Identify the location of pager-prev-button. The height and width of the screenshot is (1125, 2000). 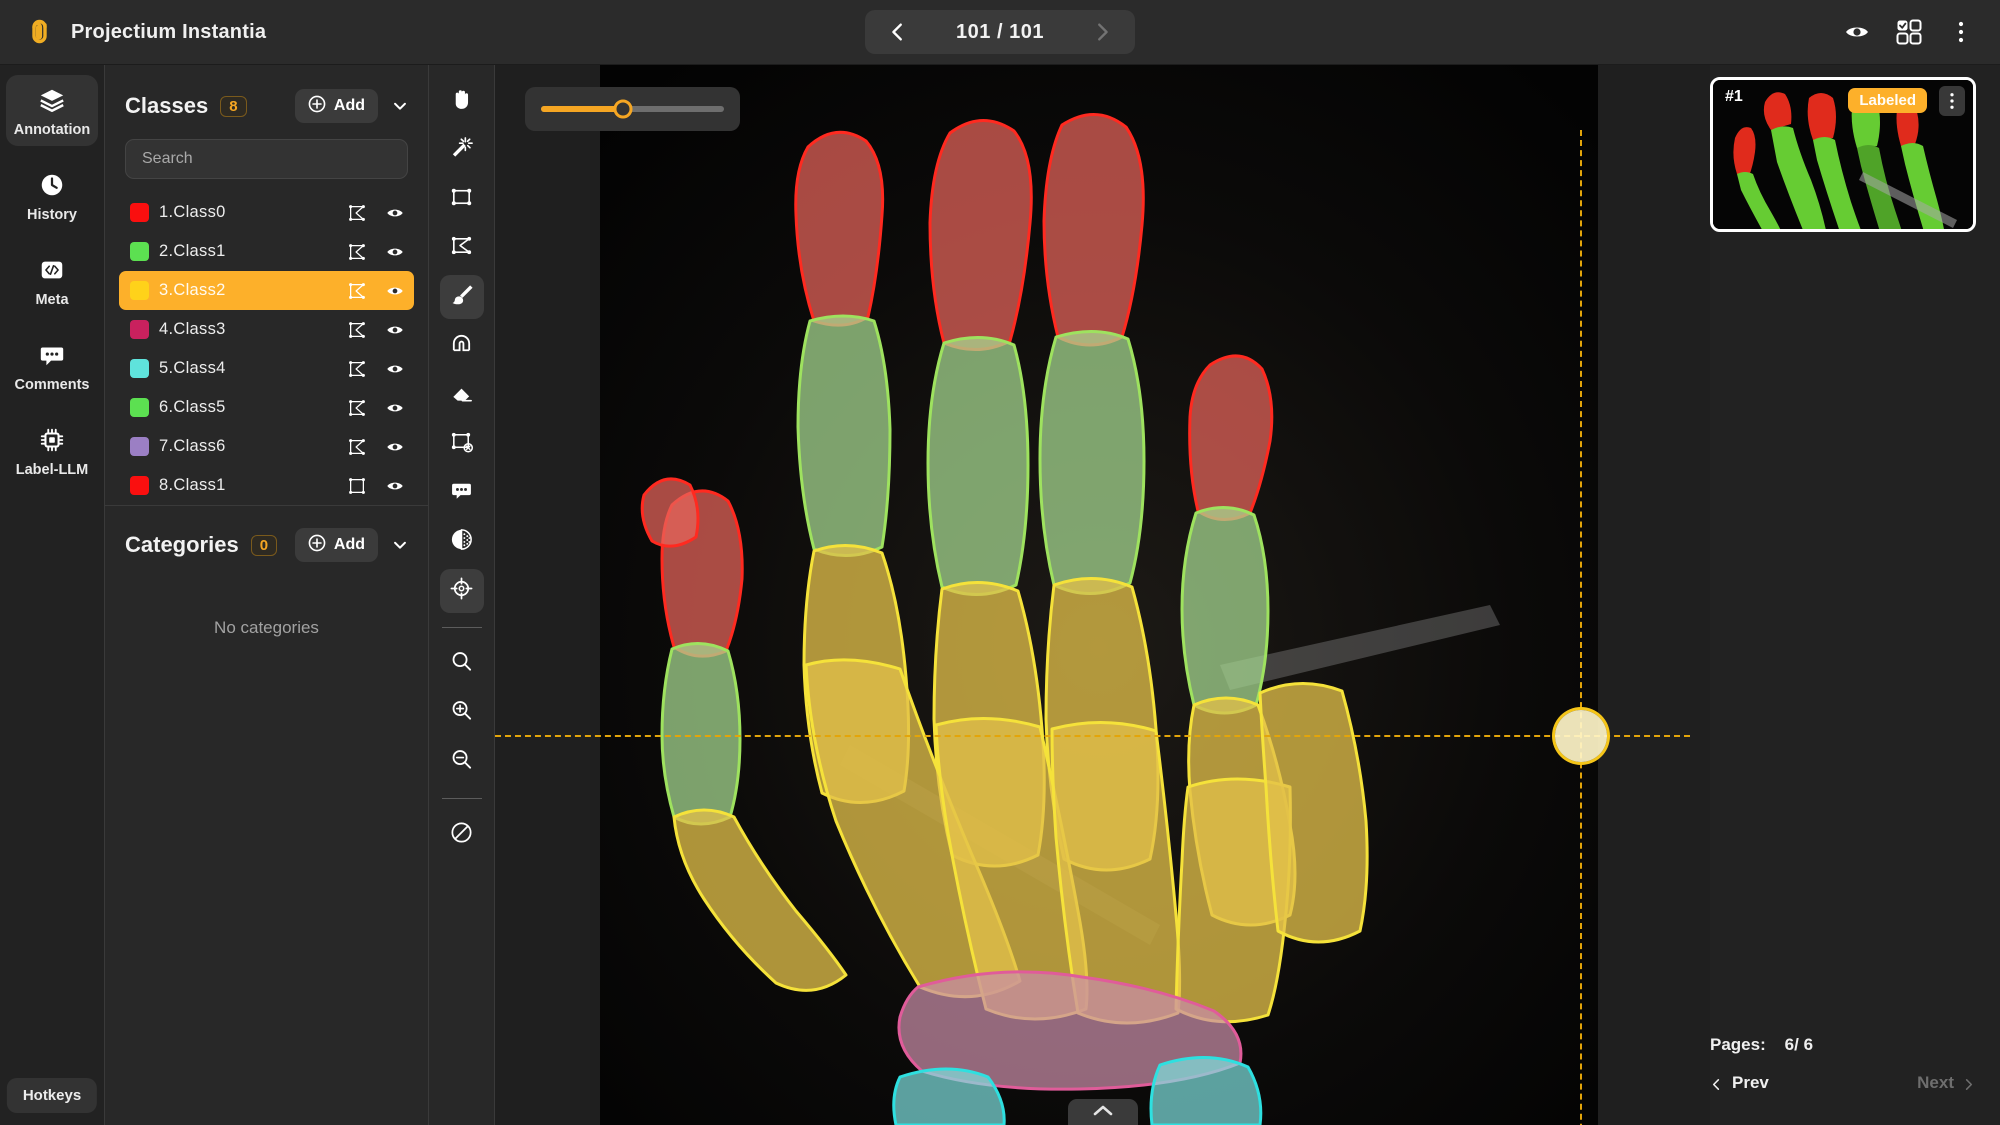
(898, 32).